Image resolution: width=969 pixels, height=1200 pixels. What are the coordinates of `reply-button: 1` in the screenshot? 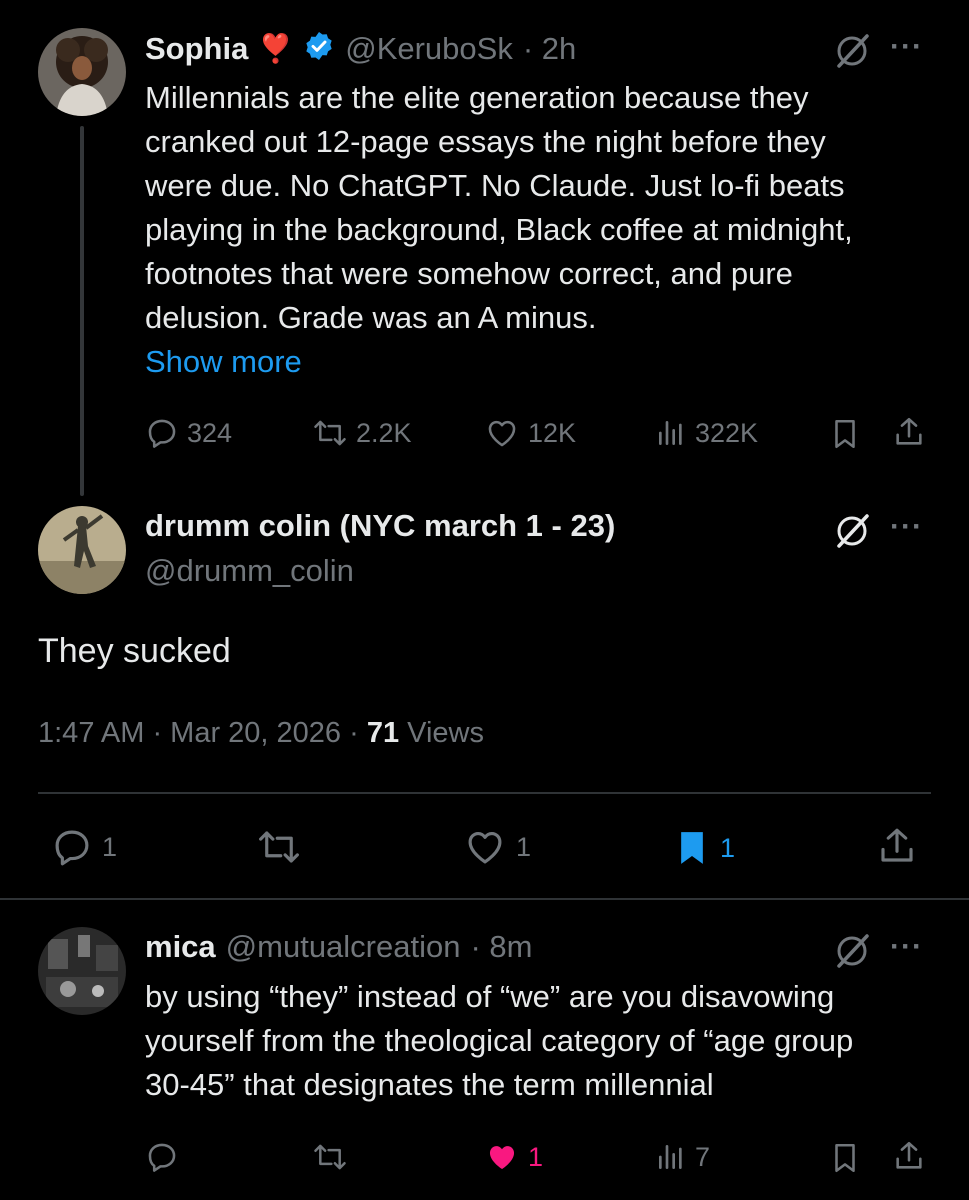 It's located at (83, 847).